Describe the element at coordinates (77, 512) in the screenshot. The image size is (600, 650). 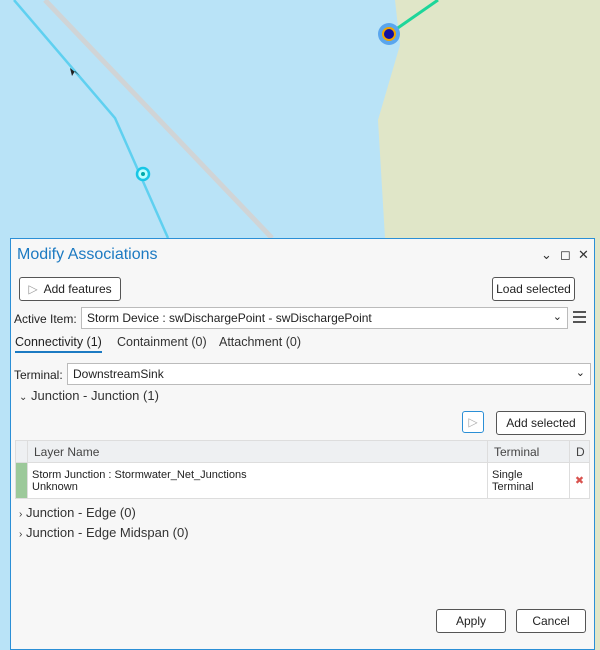
I see `section-junction-edge: › Junction - Edge (0)` at that location.